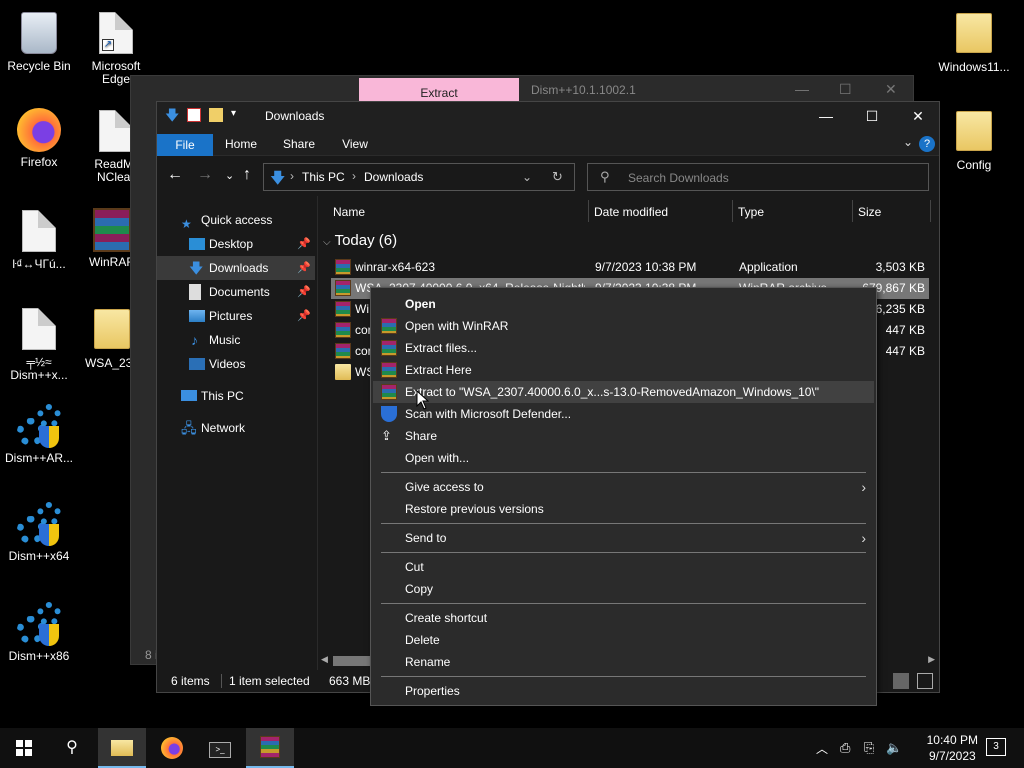 The height and width of the screenshot is (768, 1024). Describe the element at coordinates (236, 268) in the screenshot. I see `nav-item-downloads: 🡇 Downloads 📌` at that location.